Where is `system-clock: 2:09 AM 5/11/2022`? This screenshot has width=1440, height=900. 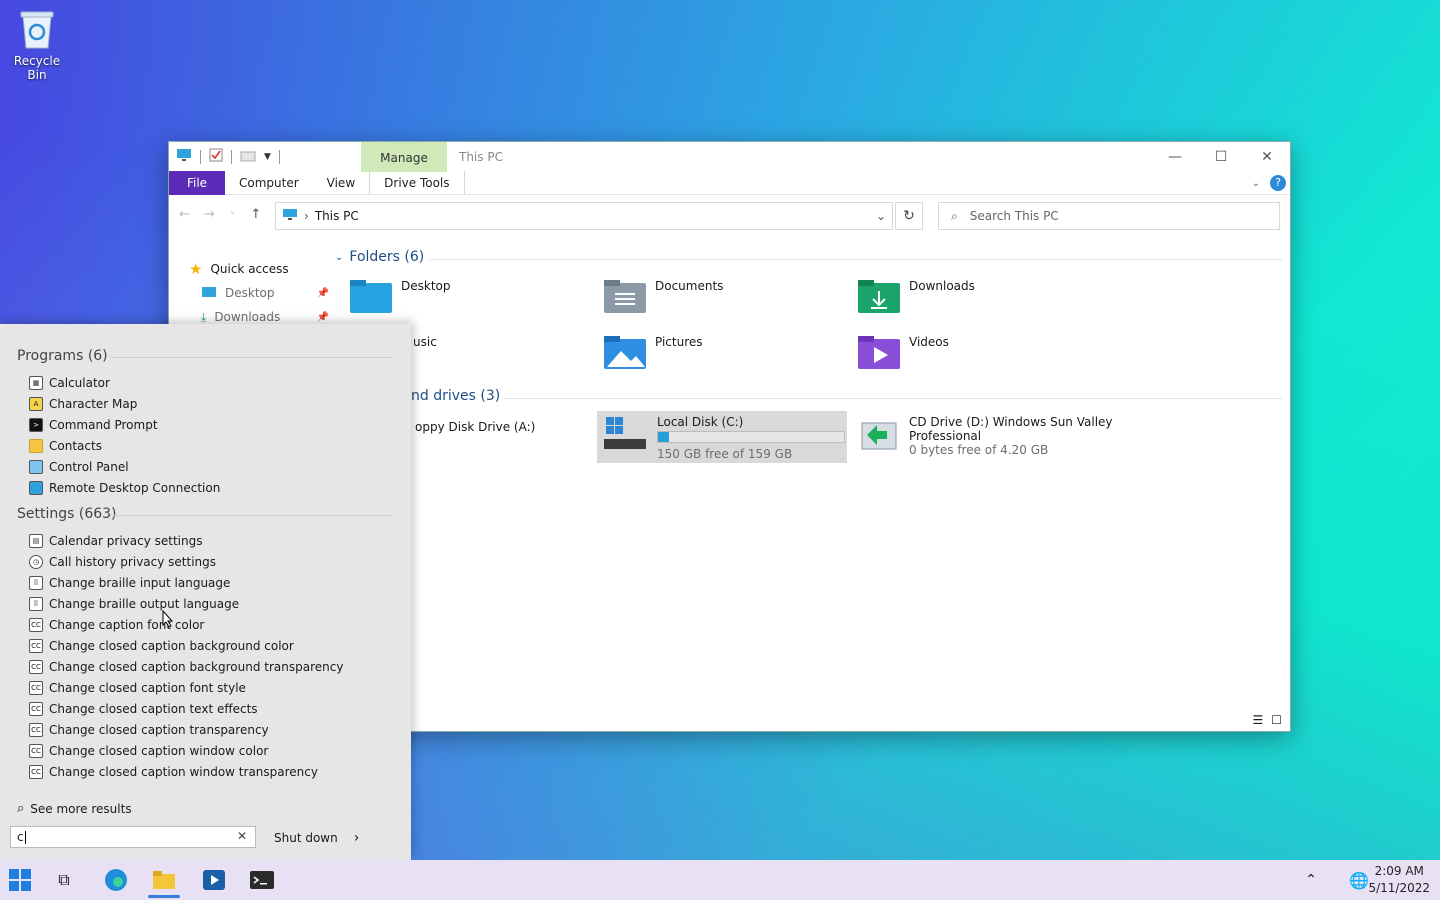 system-clock: 2:09 AM 5/11/2022 is located at coordinates (1399, 880).